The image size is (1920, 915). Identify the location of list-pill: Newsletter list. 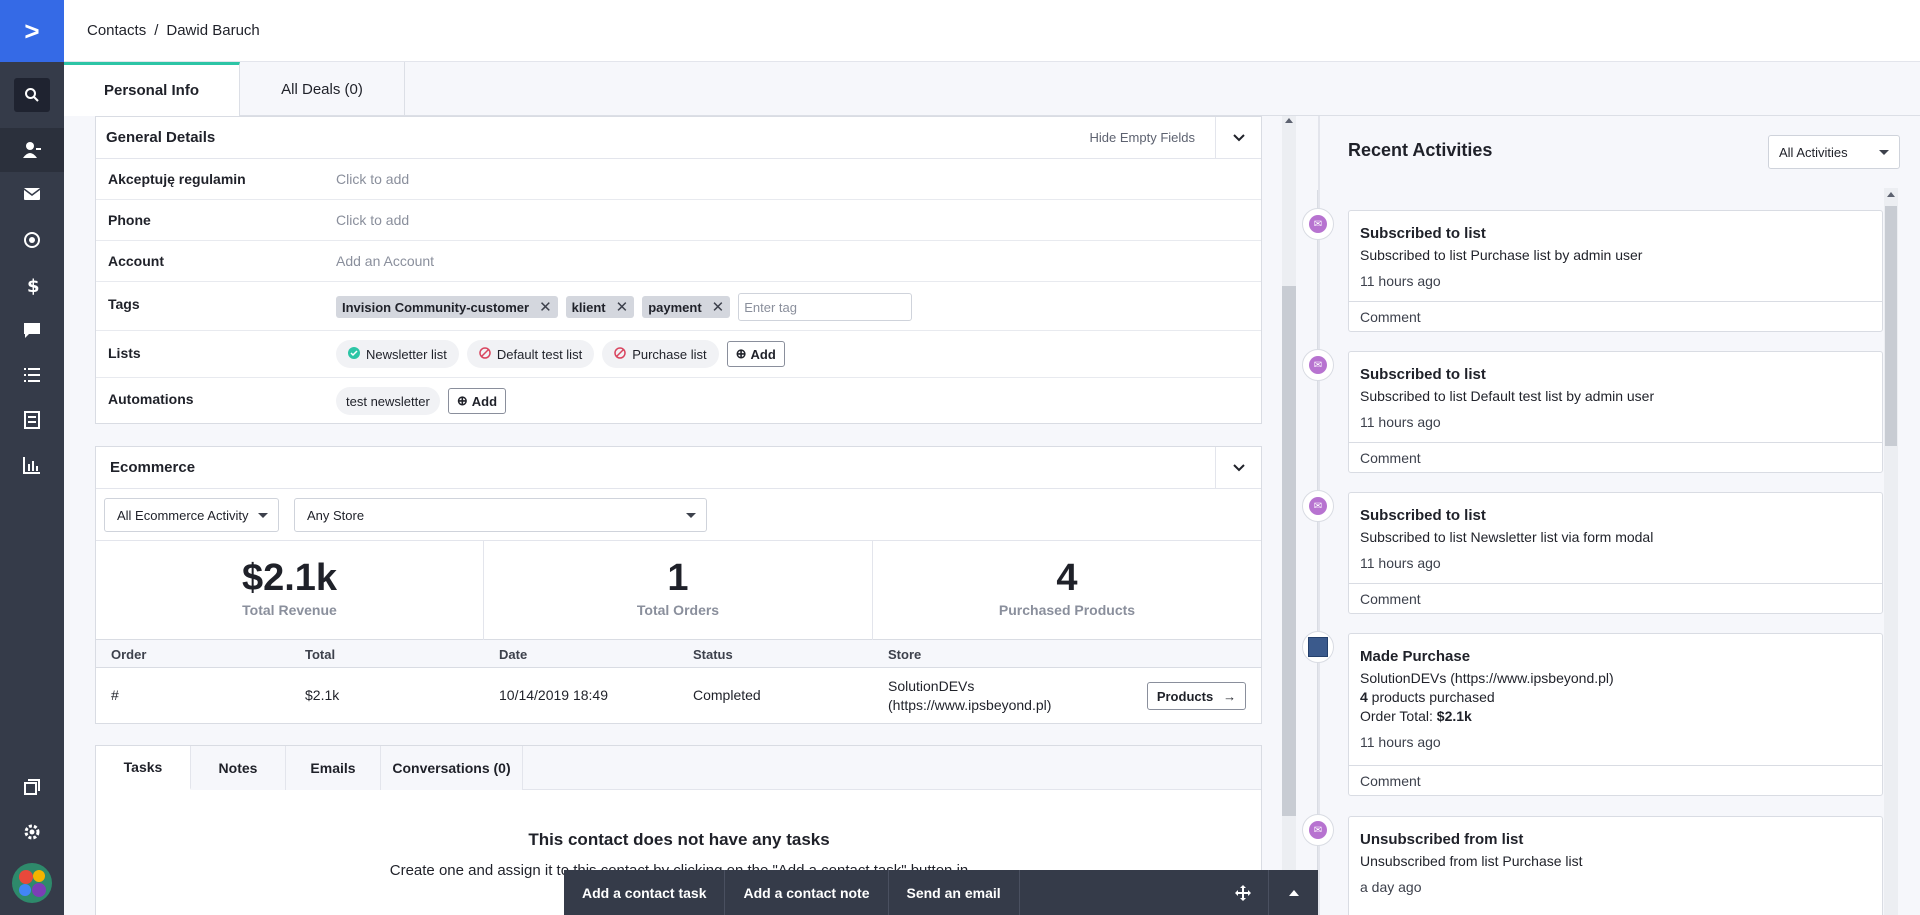
(397, 354).